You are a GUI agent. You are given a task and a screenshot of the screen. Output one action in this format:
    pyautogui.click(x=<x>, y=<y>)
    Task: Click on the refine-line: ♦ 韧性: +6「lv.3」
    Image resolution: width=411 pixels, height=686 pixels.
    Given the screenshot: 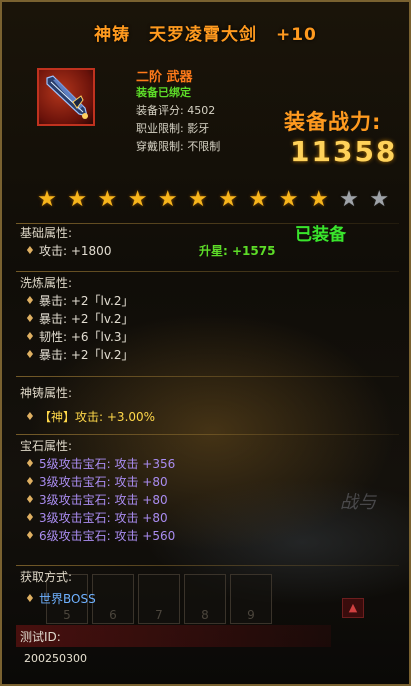 What is the action you would take?
    pyautogui.click(x=77, y=337)
    